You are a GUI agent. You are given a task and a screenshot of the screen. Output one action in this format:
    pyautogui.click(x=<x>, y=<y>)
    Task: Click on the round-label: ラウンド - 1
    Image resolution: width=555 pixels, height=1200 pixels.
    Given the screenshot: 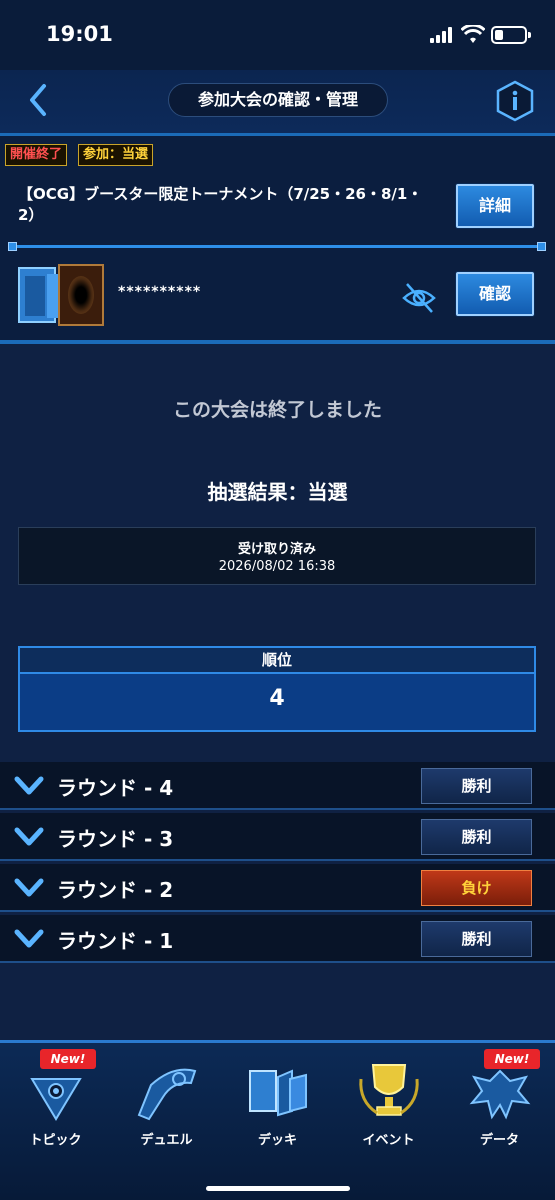 What is the action you would take?
    pyautogui.click(x=115, y=941)
    